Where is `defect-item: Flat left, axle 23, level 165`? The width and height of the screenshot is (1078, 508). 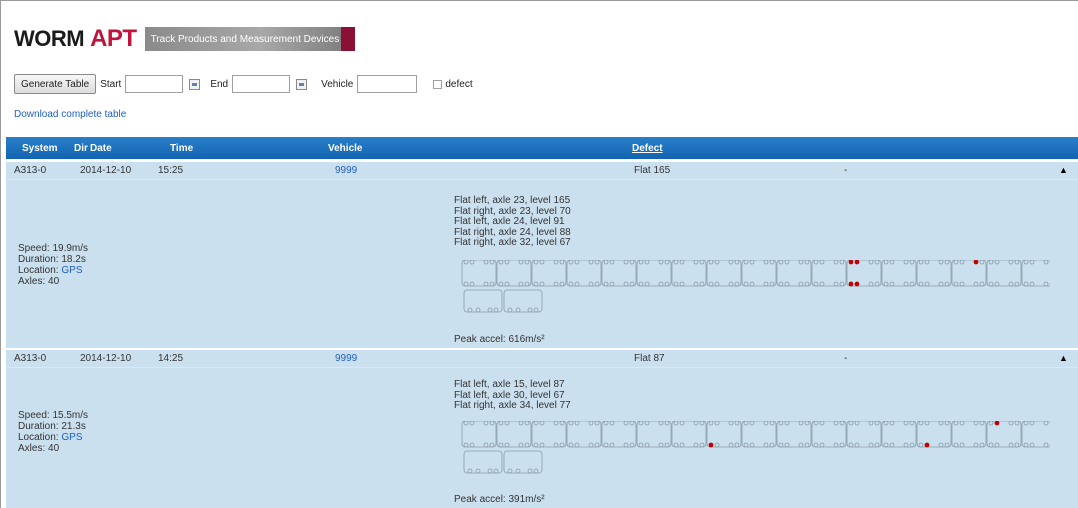
defect-item: Flat left, axle 23, level 165 is located at coordinates (512, 200).